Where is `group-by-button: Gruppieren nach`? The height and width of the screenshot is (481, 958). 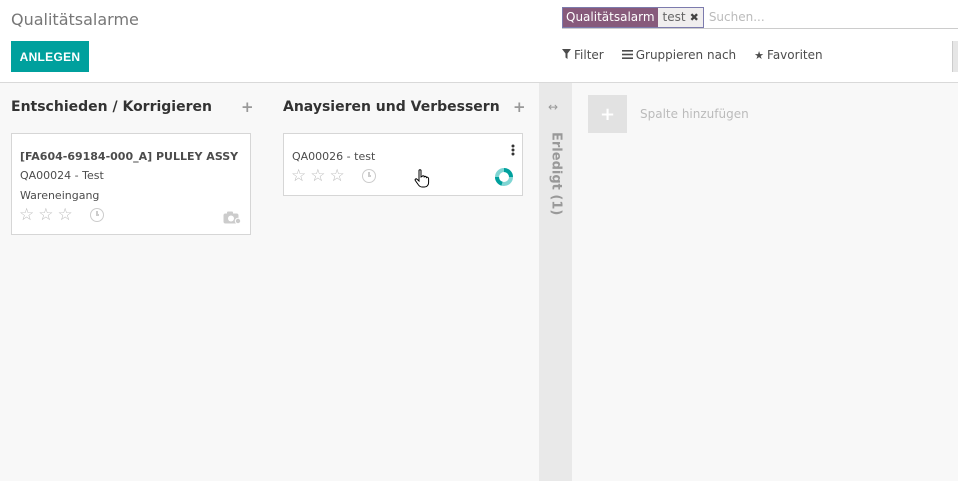 group-by-button: Gruppieren nach is located at coordinates (679, 55).